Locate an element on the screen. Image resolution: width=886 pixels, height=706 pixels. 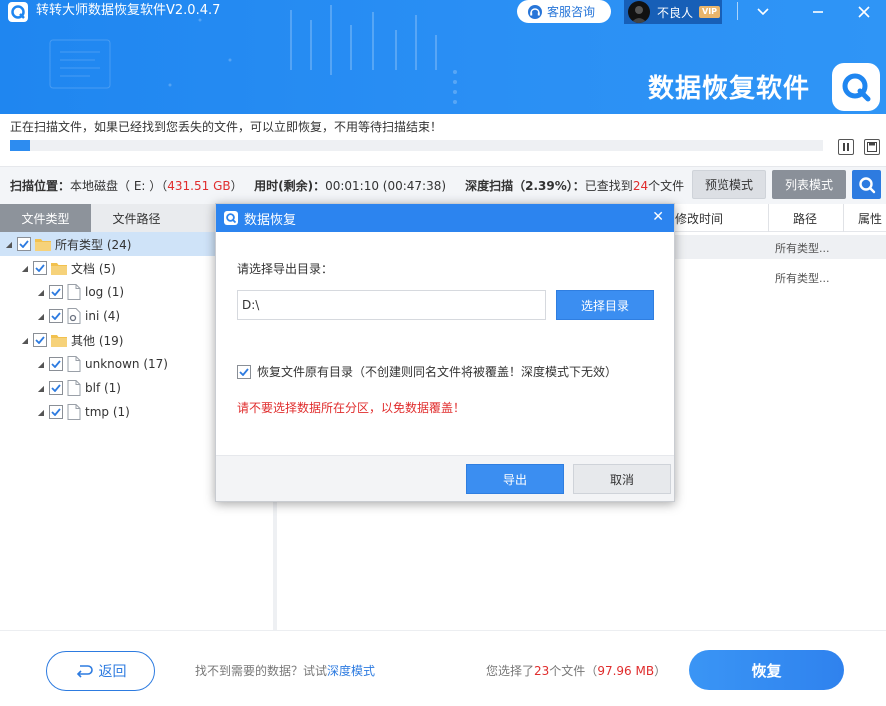
customer-service-button: 客服咨询 is located at coordinates (564, 11).